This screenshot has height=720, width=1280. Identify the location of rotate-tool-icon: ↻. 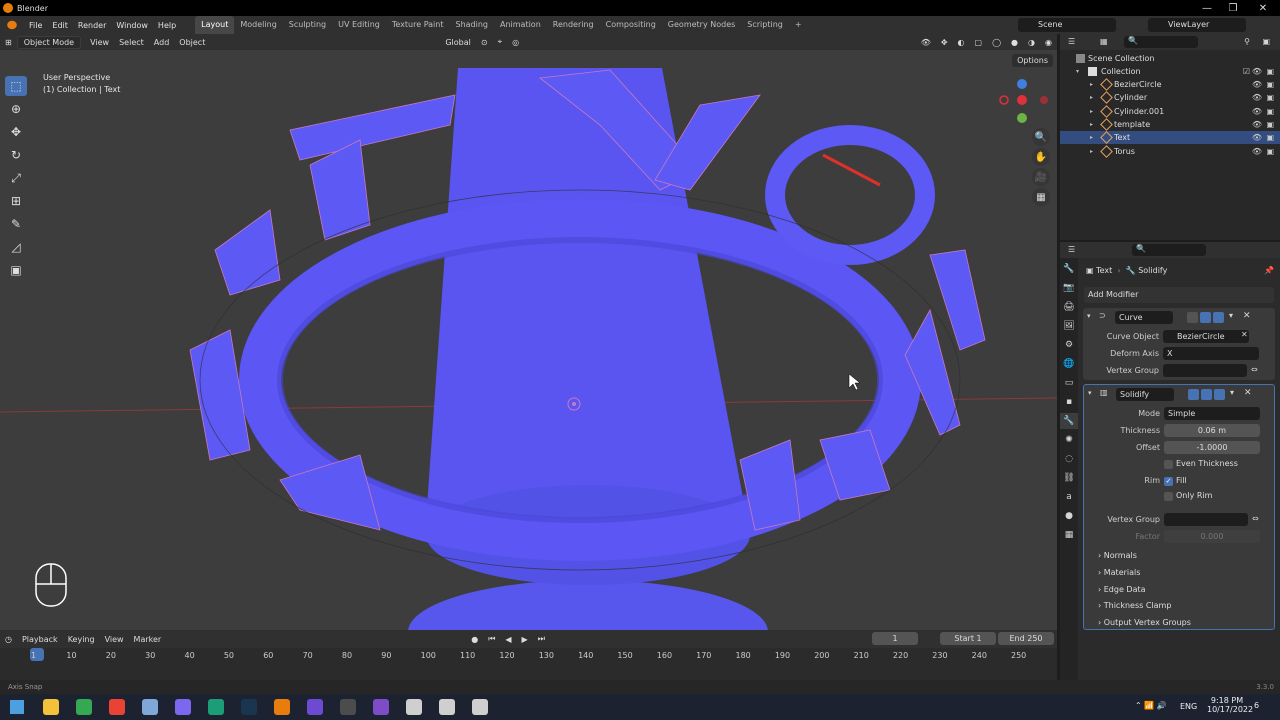
(16, 155).